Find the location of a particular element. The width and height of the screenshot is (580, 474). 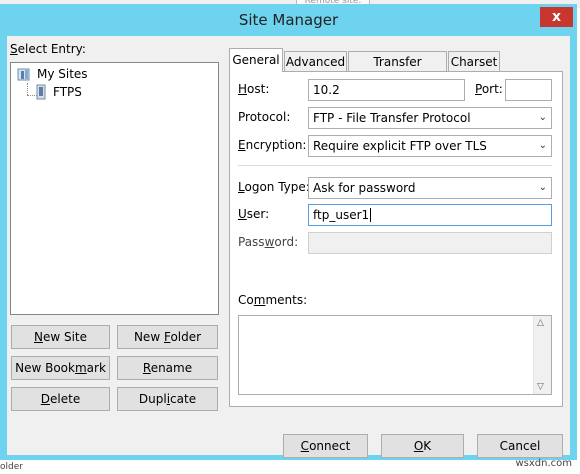

tree-item-my-sites: My Sites is located at coordinates (52, 74).